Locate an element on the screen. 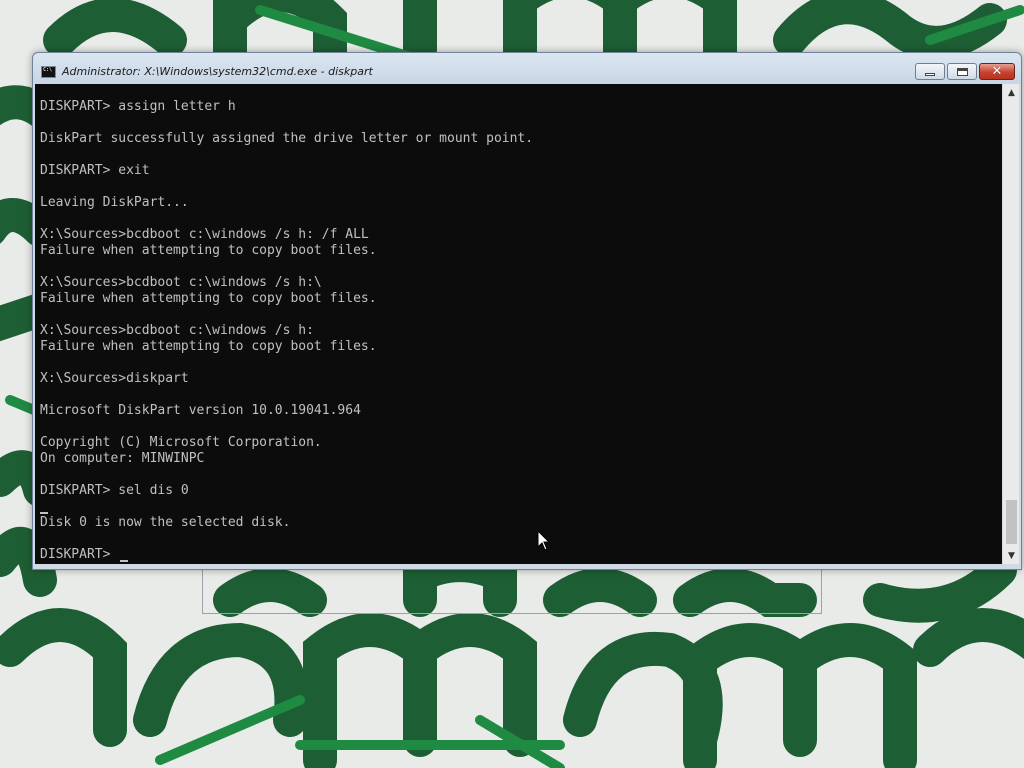 The width and height of the screenshot is (1024, 768). maximize-button is located at coordinates (962, 71).